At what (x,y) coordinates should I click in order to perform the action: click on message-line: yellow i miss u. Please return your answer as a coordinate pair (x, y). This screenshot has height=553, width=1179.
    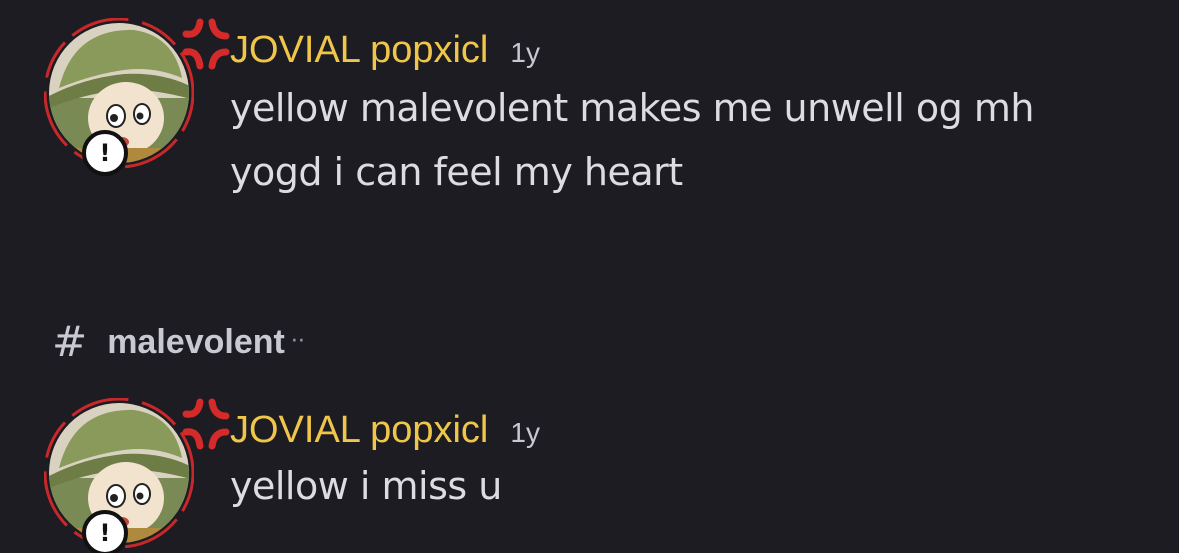
    Looking at the image, I should click on (366, 486).